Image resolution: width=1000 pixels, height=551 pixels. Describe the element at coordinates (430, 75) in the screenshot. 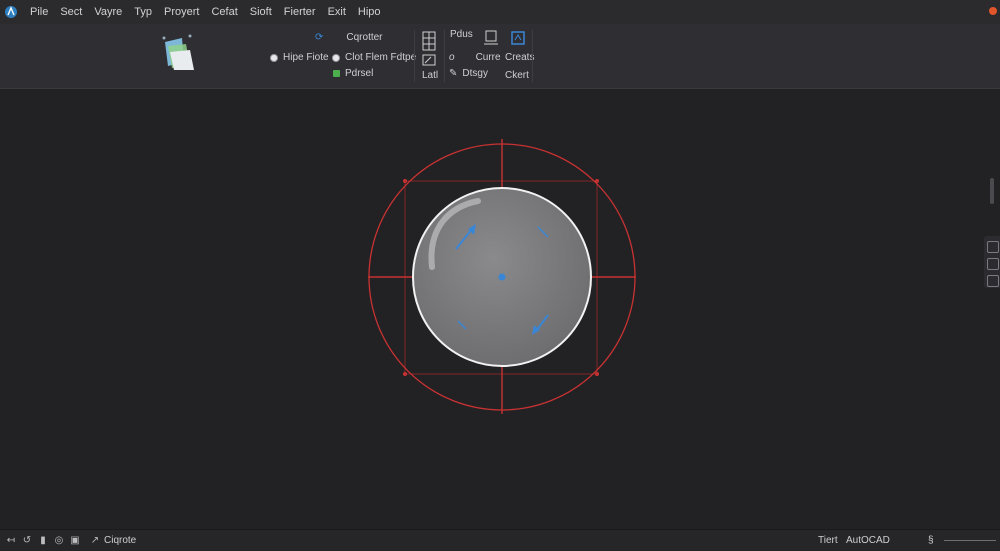

I see `ribbon-label-lat: Latl` at that location.